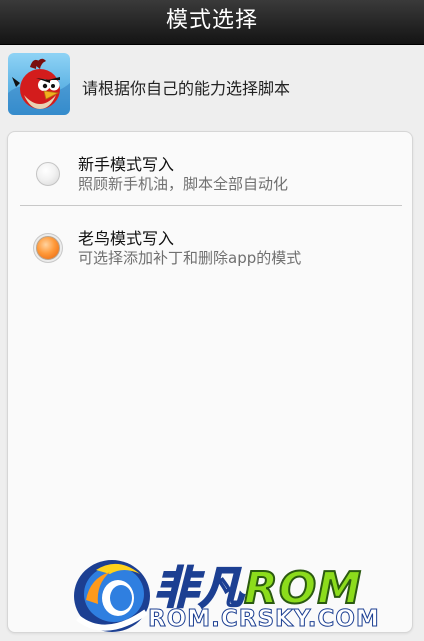  Describe the element at coordinates (183, 184) in the screenshot. I see `option-subtitle: 照顾新手机油，脚本全部自动化` at that location.